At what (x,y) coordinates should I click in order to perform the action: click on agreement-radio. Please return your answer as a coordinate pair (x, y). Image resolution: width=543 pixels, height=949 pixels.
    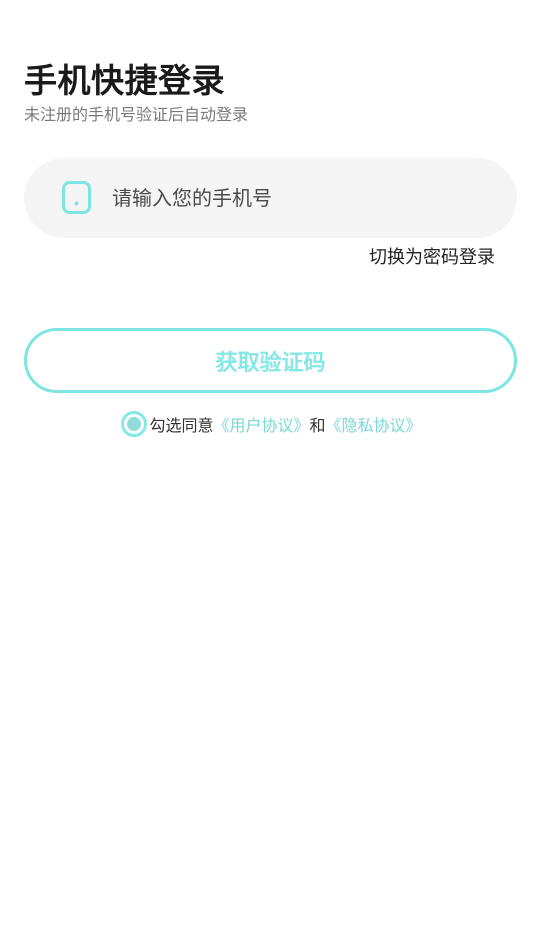
    Looking at the image, I should click on (134, 424).